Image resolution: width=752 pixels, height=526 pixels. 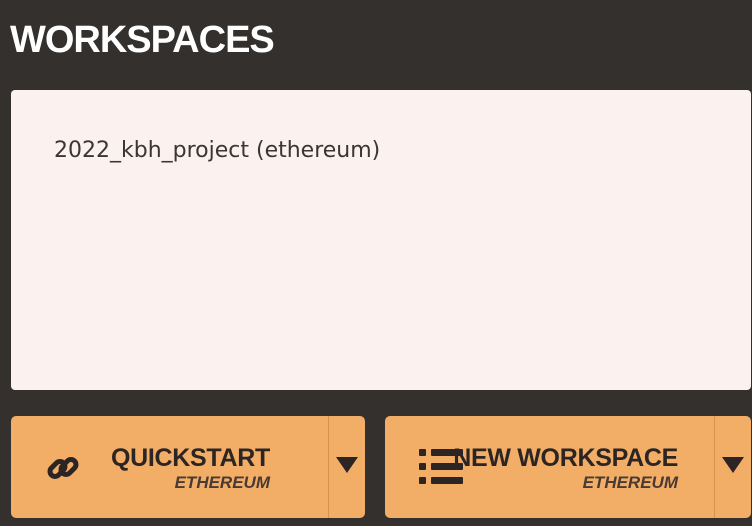 I want to click on quickstart-button: QUICKSTART ETHEREUM, so click(x=169, y=467).